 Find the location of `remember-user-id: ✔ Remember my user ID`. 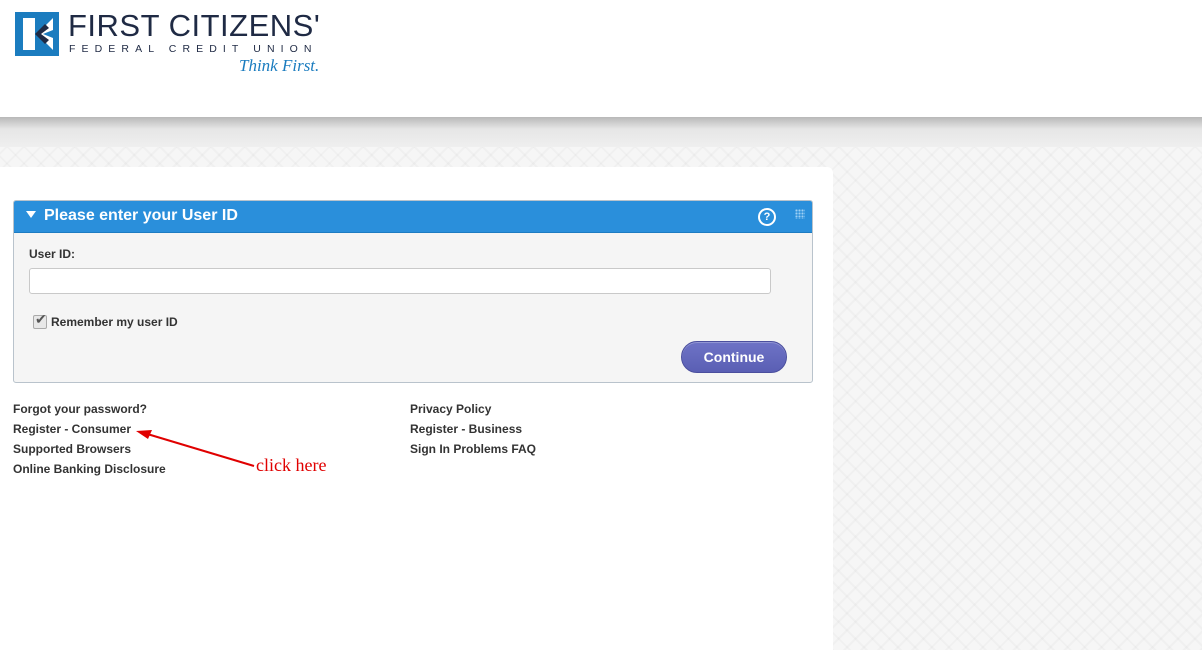

remember-user-id: ✔ Remember my user ID is located at coordinates (105, 321).